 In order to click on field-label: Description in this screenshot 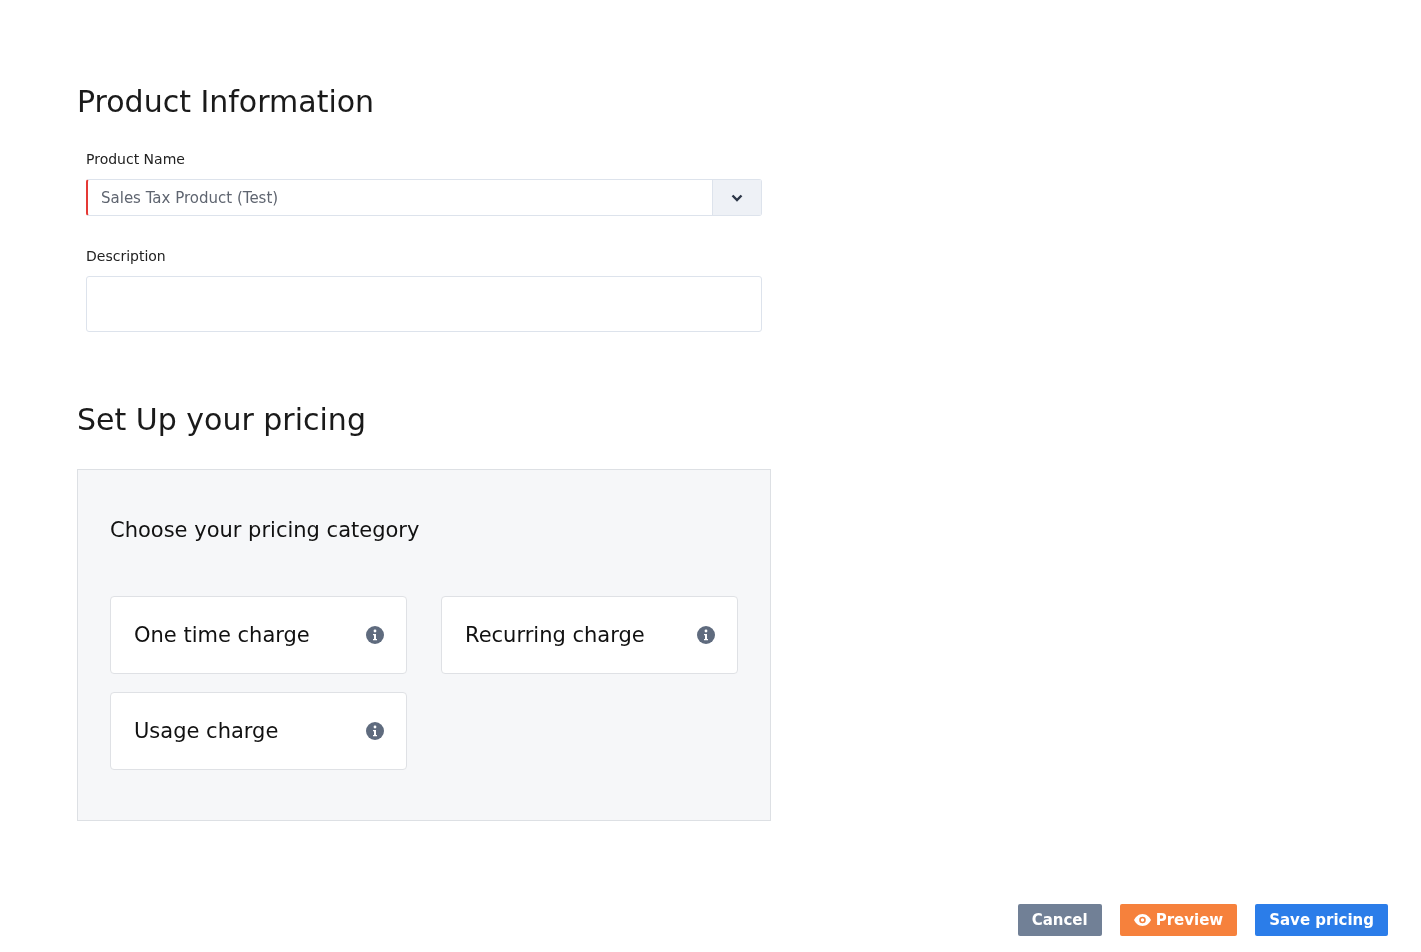, I will do `click(126, 256)`.